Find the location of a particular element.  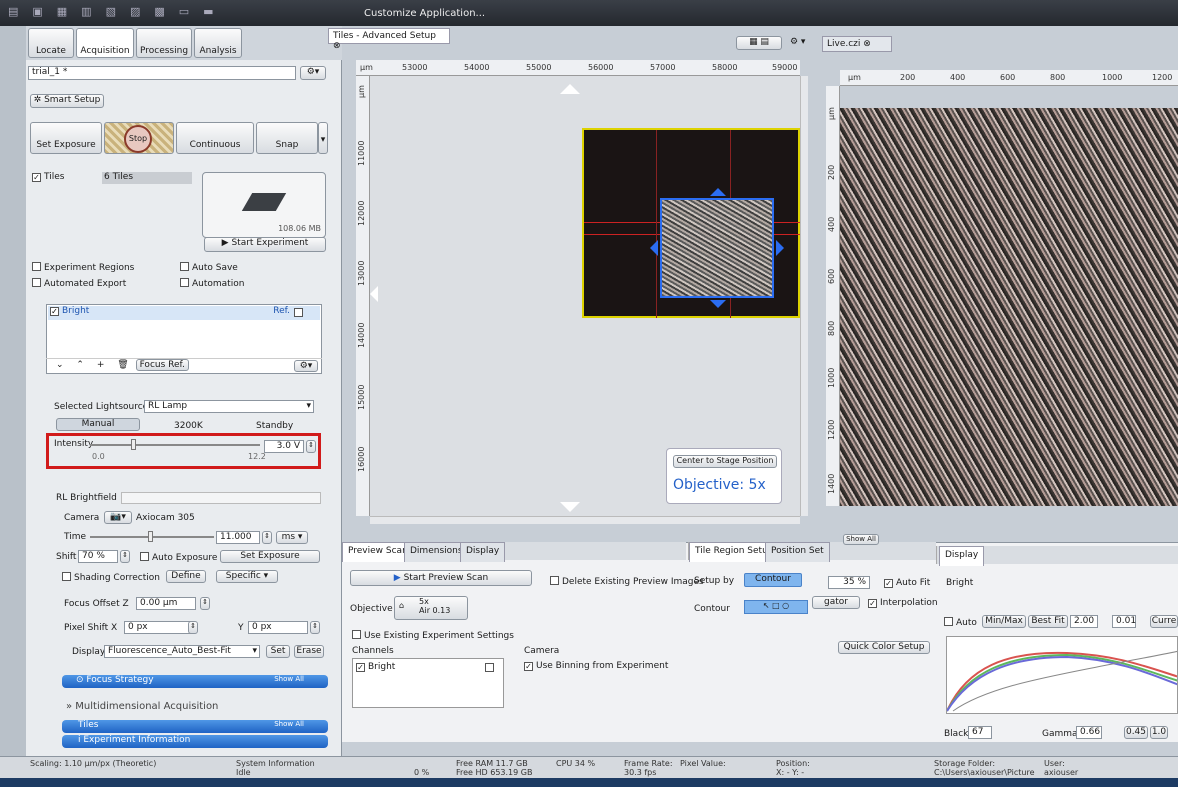

time-slider is located at coordinates (152, 536).